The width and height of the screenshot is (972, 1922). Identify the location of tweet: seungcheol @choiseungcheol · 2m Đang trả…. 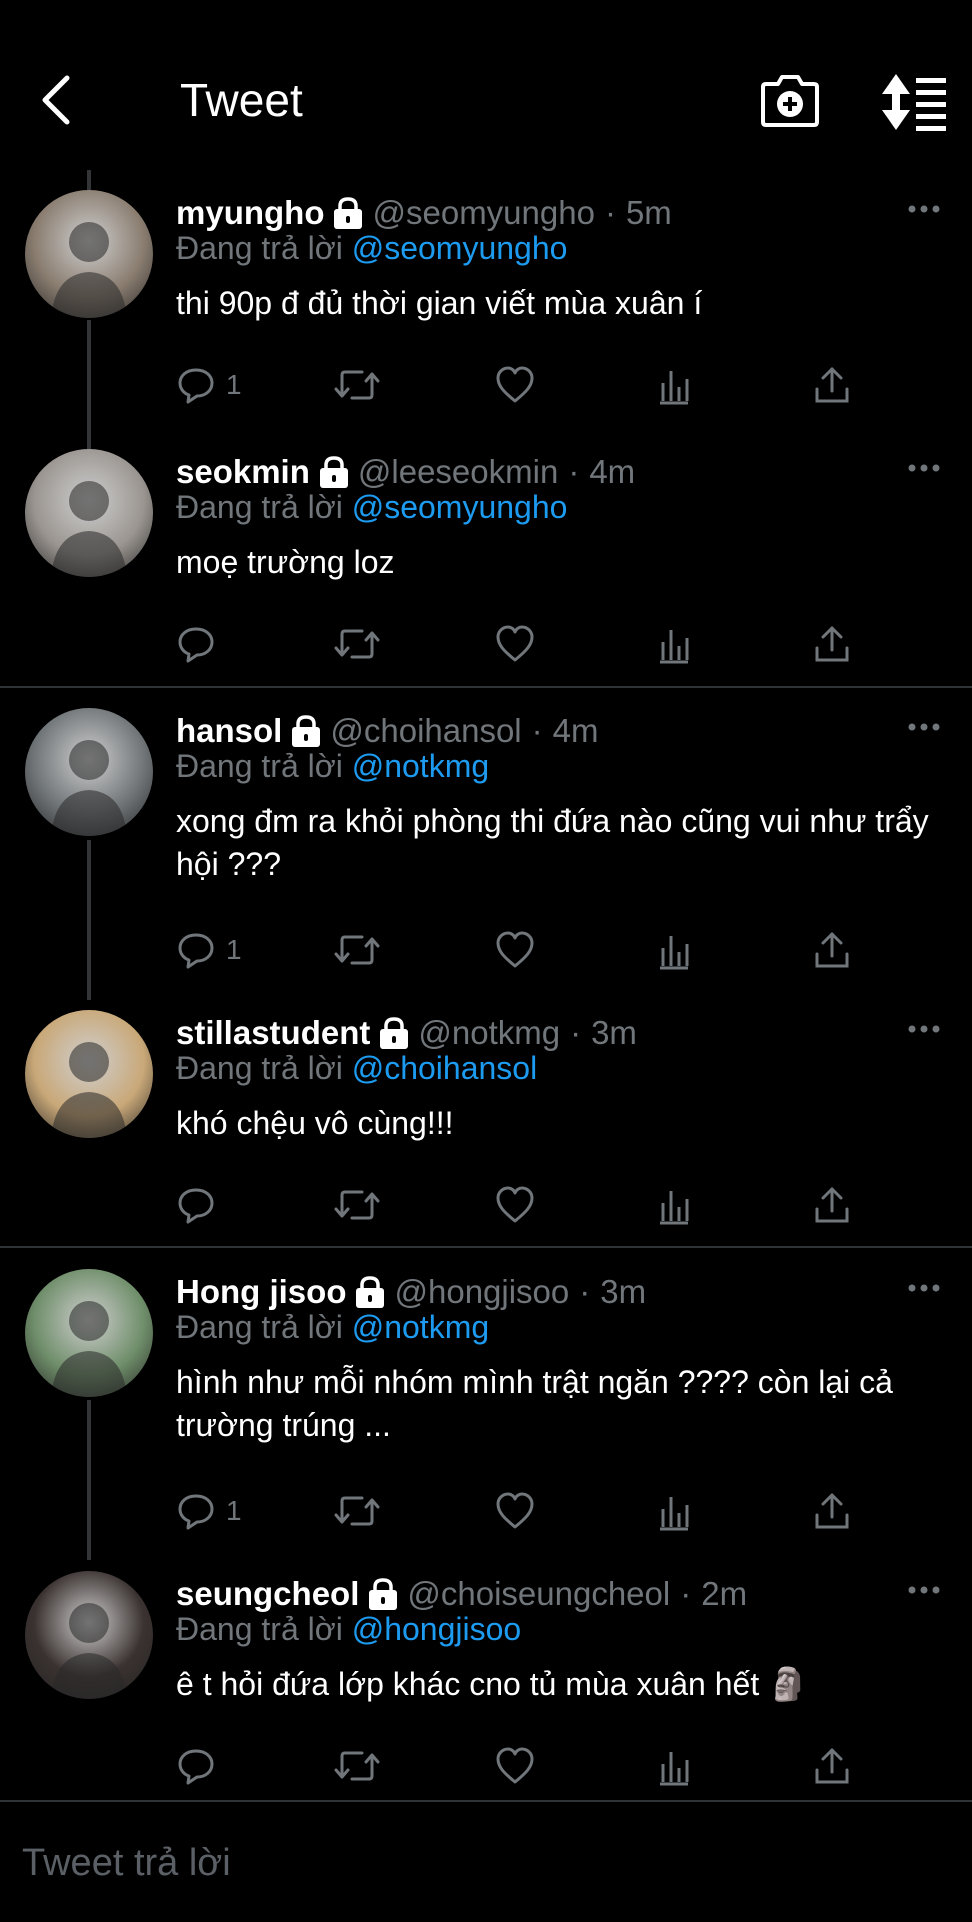
(486, 1696).